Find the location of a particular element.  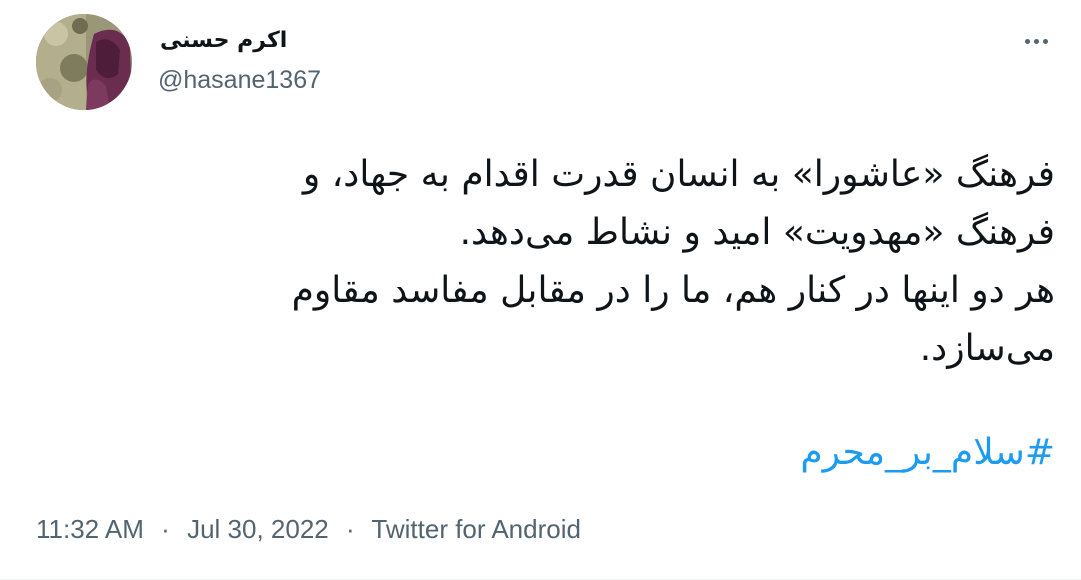

tweet-source: Twitter for Android is located at coordinates (476, 529).